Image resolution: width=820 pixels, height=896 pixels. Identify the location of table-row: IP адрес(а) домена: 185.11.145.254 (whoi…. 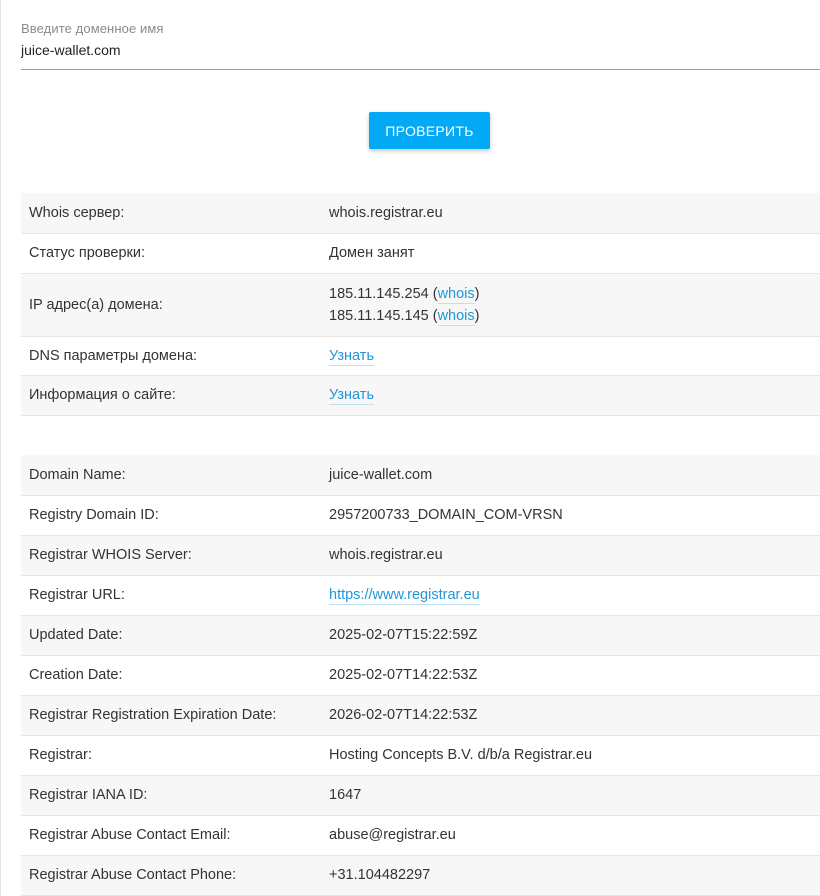
(420, 305).